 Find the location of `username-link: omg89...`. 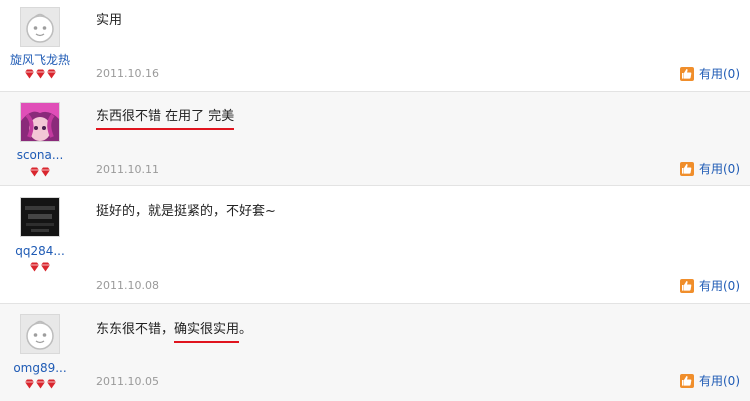

username-link: omg89... is located at coordinates (40, 368).